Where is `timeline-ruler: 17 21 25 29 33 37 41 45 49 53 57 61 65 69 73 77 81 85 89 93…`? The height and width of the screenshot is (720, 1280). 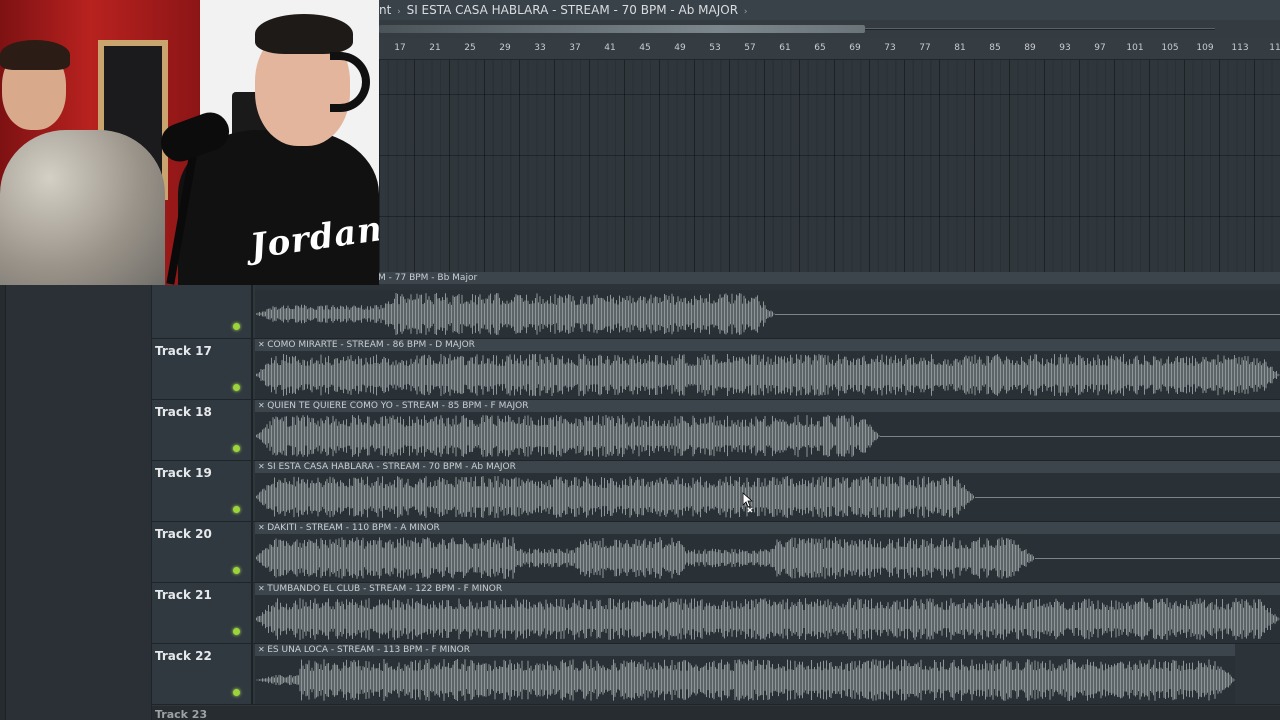 timeline-ruler: 17 21 25 29 33 37 41 45 49 53 57 61 65 69 73 77 81 85 89 93… is located at coordinates (829, 49).